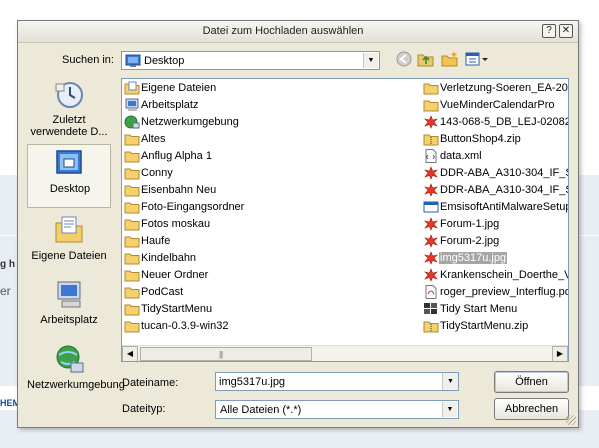 The image size is (599, 448). Describe the element at coordinates (566, 31) in the screenshot. I see `close-button: ✕` at that location.